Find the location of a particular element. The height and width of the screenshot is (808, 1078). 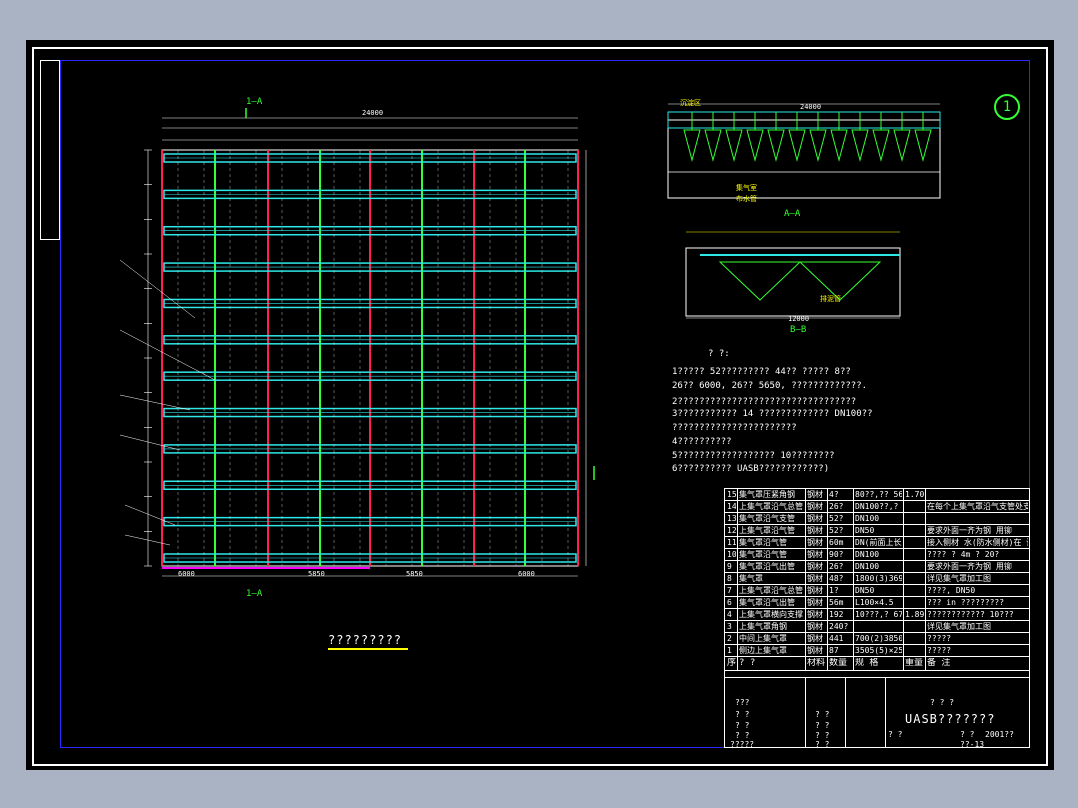

parts-cell: 侧边上集气罩 is located at coordinates (763, 650).